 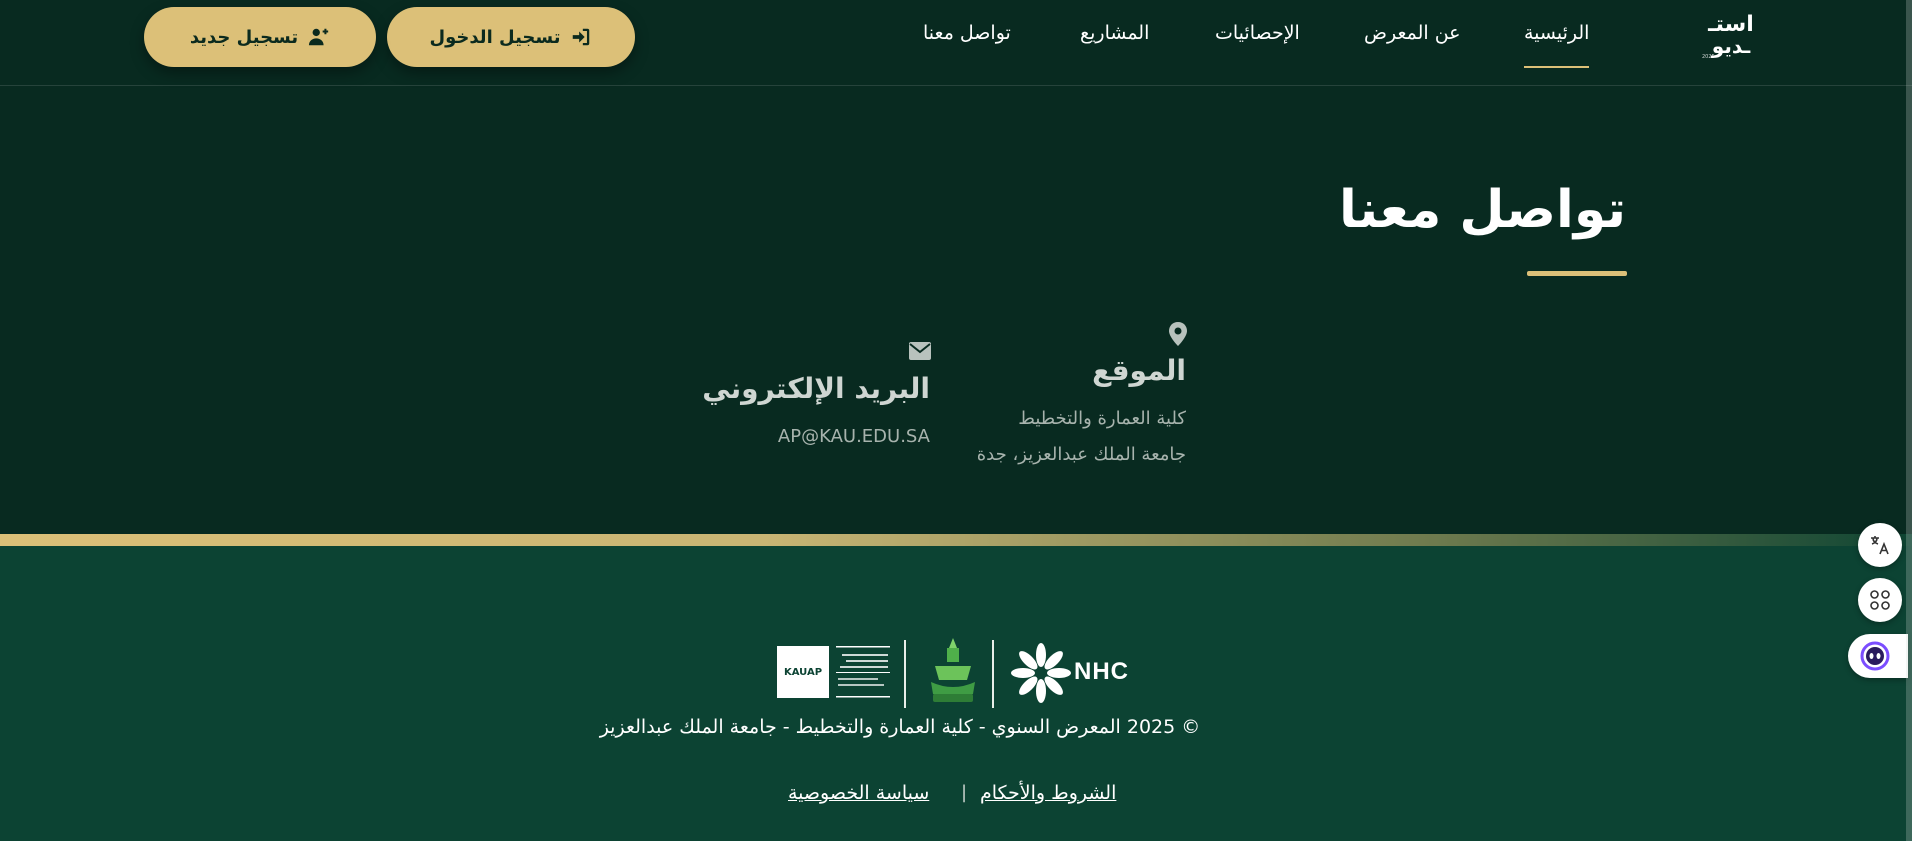 What do you see at coordinates (1731, 24) in the screenshot?
I see `logo-line-1: استـ` at bounding box center [1731, 24].